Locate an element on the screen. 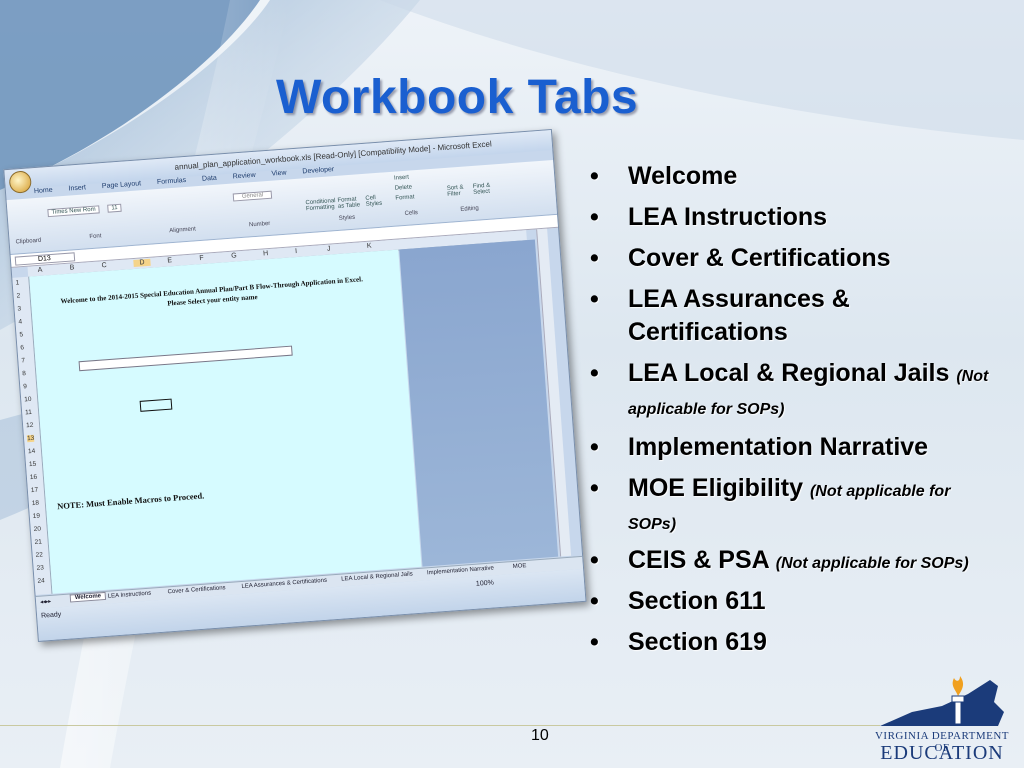 This screenshot has width=1024, height=768. status-text: Ready is located at coordinates (51, 615).